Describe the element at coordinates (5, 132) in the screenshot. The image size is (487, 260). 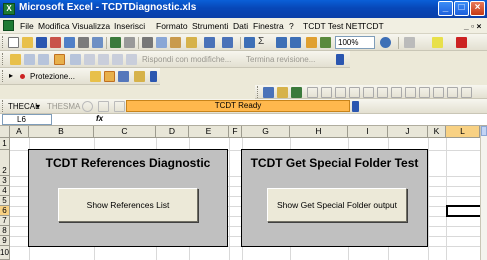
I see `select-all-corner` at that location.